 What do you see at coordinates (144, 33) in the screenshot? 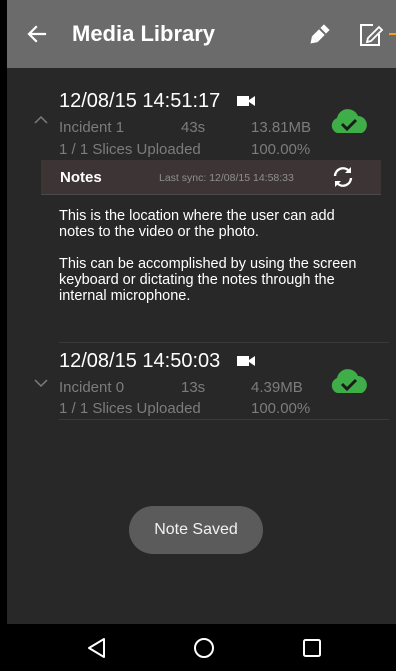
I see `page-title: Media Library` at bounding box center [144, 33].